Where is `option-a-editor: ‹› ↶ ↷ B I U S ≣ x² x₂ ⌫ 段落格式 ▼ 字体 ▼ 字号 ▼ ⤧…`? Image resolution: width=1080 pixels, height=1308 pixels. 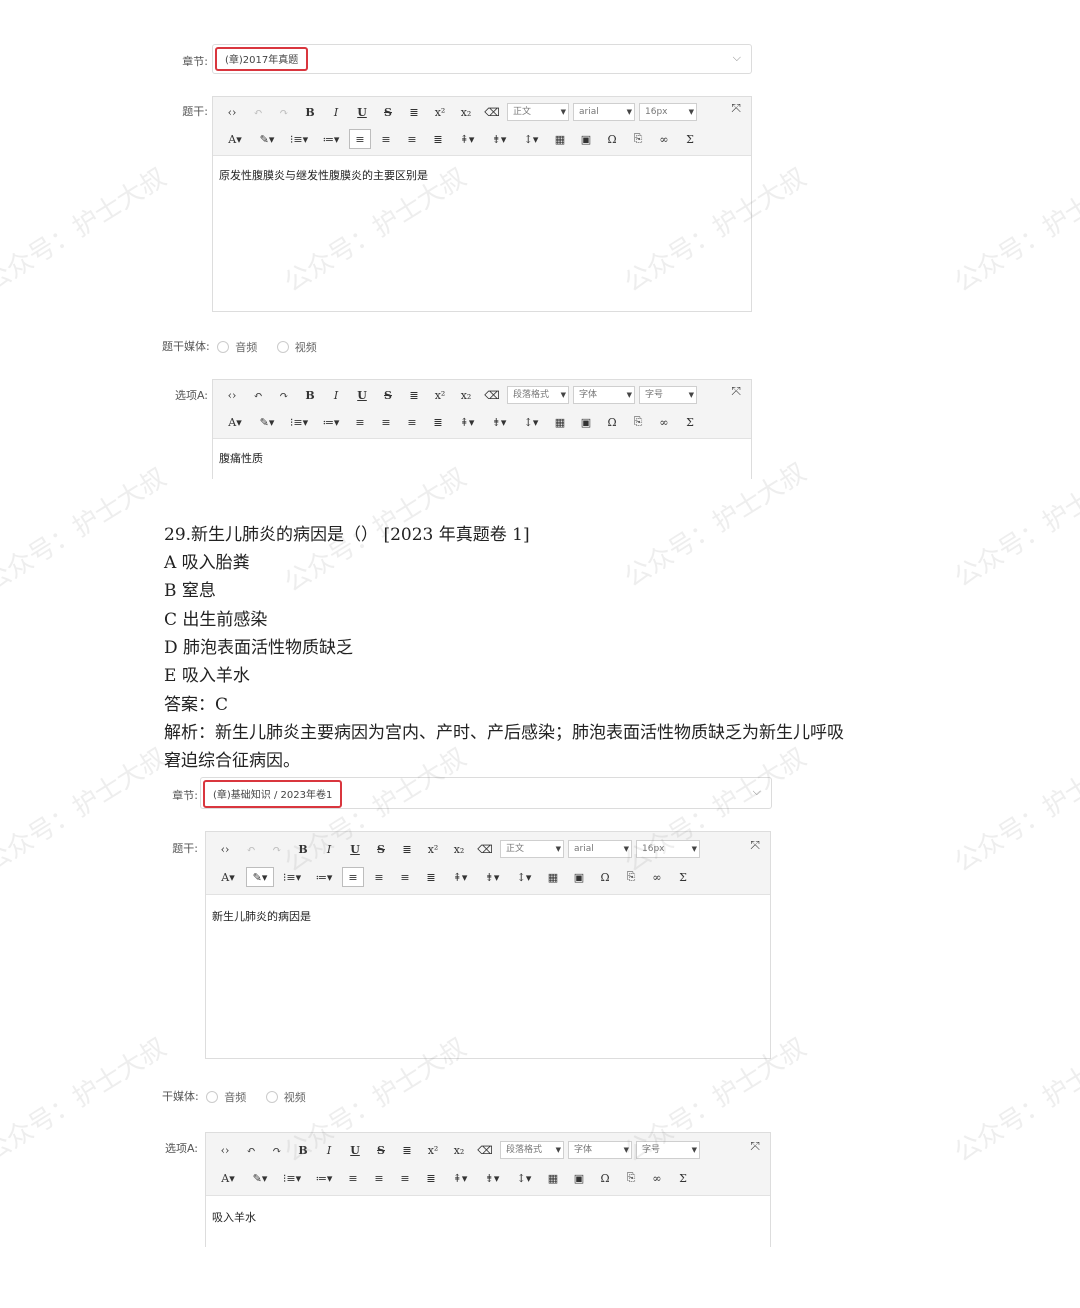 option-a-editor: ‹› ↶ ↷ B I U S ≣ x² x₂ ⌫ 段落格式 ▼ 字体 ▼ 字号 ▼ ⤧… is located at coordinates (488, 1189).